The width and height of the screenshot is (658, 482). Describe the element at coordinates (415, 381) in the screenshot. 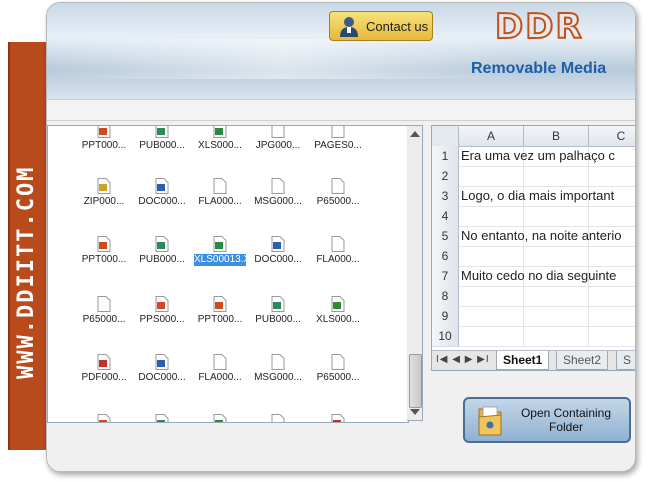

I see `scroll-thumb` at that location.